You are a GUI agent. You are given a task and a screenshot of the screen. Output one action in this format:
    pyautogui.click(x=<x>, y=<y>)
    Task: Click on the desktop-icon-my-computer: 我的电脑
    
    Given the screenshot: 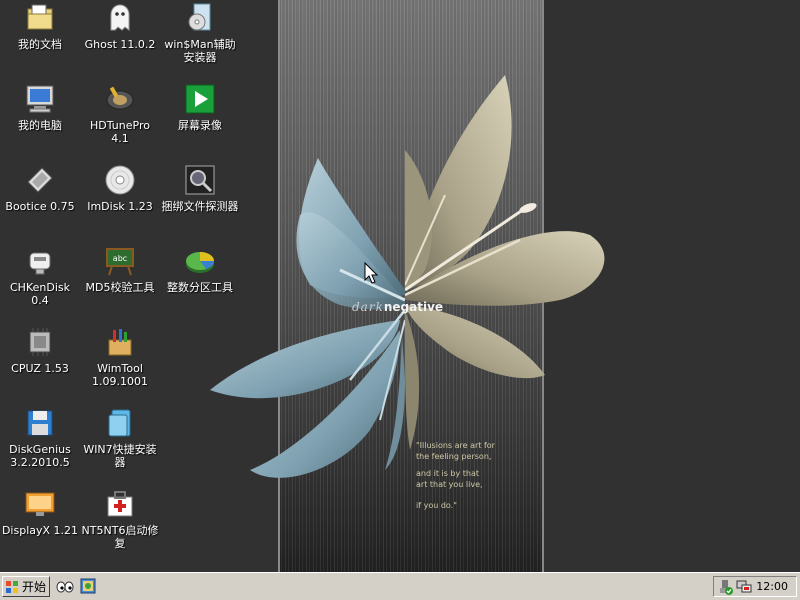 What is the action you would take?
    pyautogui.click(x=40, y=107)
    